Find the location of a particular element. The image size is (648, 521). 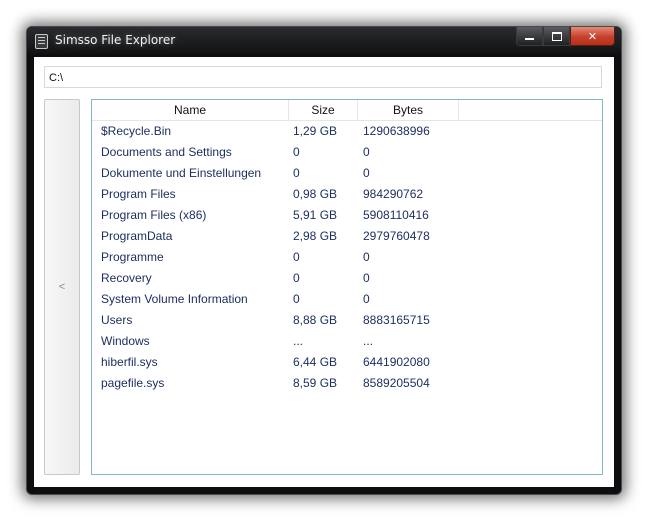

file-name: System Volume Information is located at coordinates (174, 299).